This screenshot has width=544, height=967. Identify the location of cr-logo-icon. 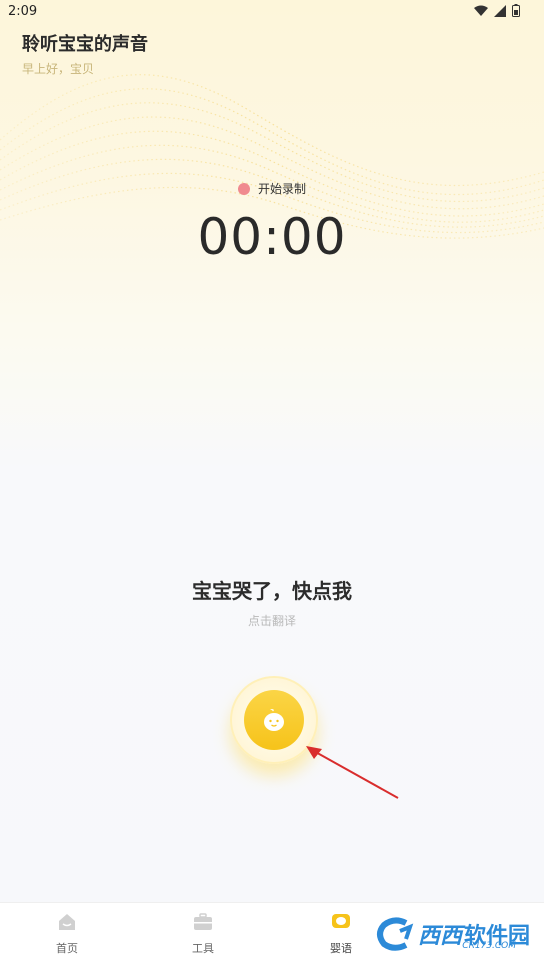
(395, 934).